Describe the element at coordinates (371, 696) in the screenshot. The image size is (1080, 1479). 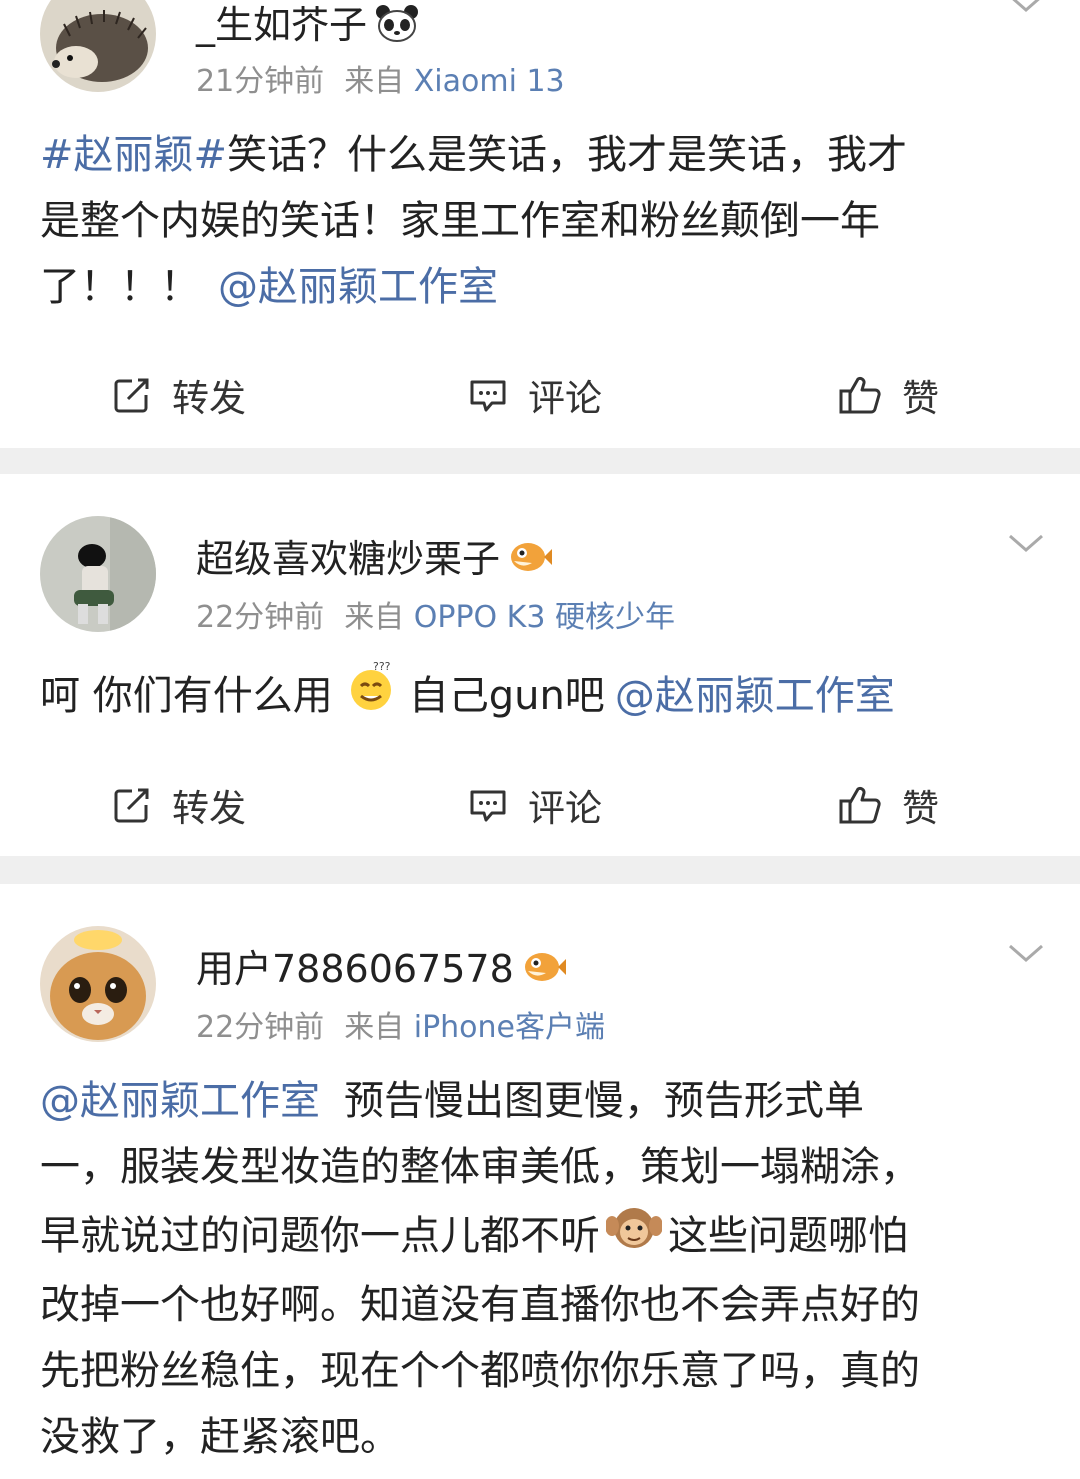
I see `dizzy-smile-emoji: ???` at that location.